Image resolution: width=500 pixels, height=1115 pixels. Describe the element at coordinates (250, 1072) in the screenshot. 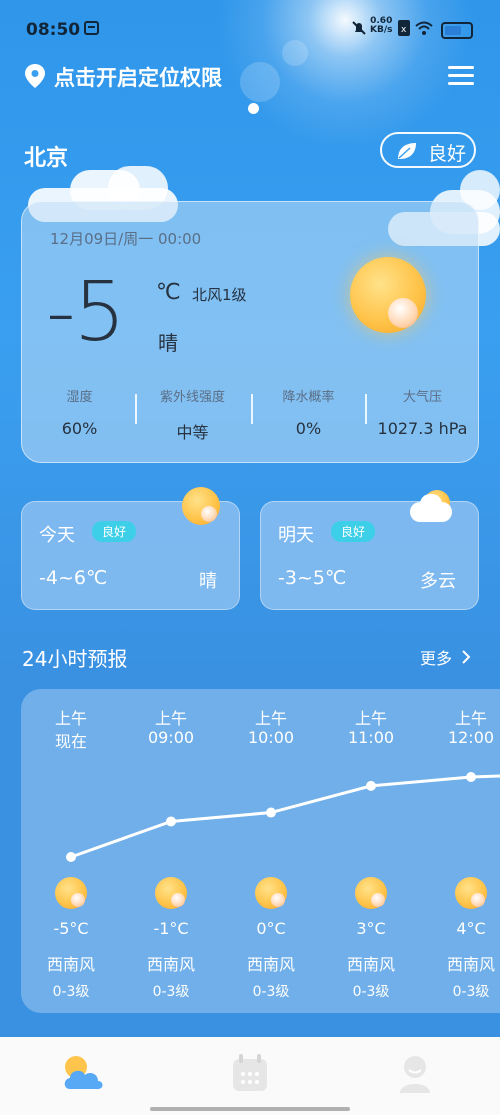

I see `calendar-icon` at that location.